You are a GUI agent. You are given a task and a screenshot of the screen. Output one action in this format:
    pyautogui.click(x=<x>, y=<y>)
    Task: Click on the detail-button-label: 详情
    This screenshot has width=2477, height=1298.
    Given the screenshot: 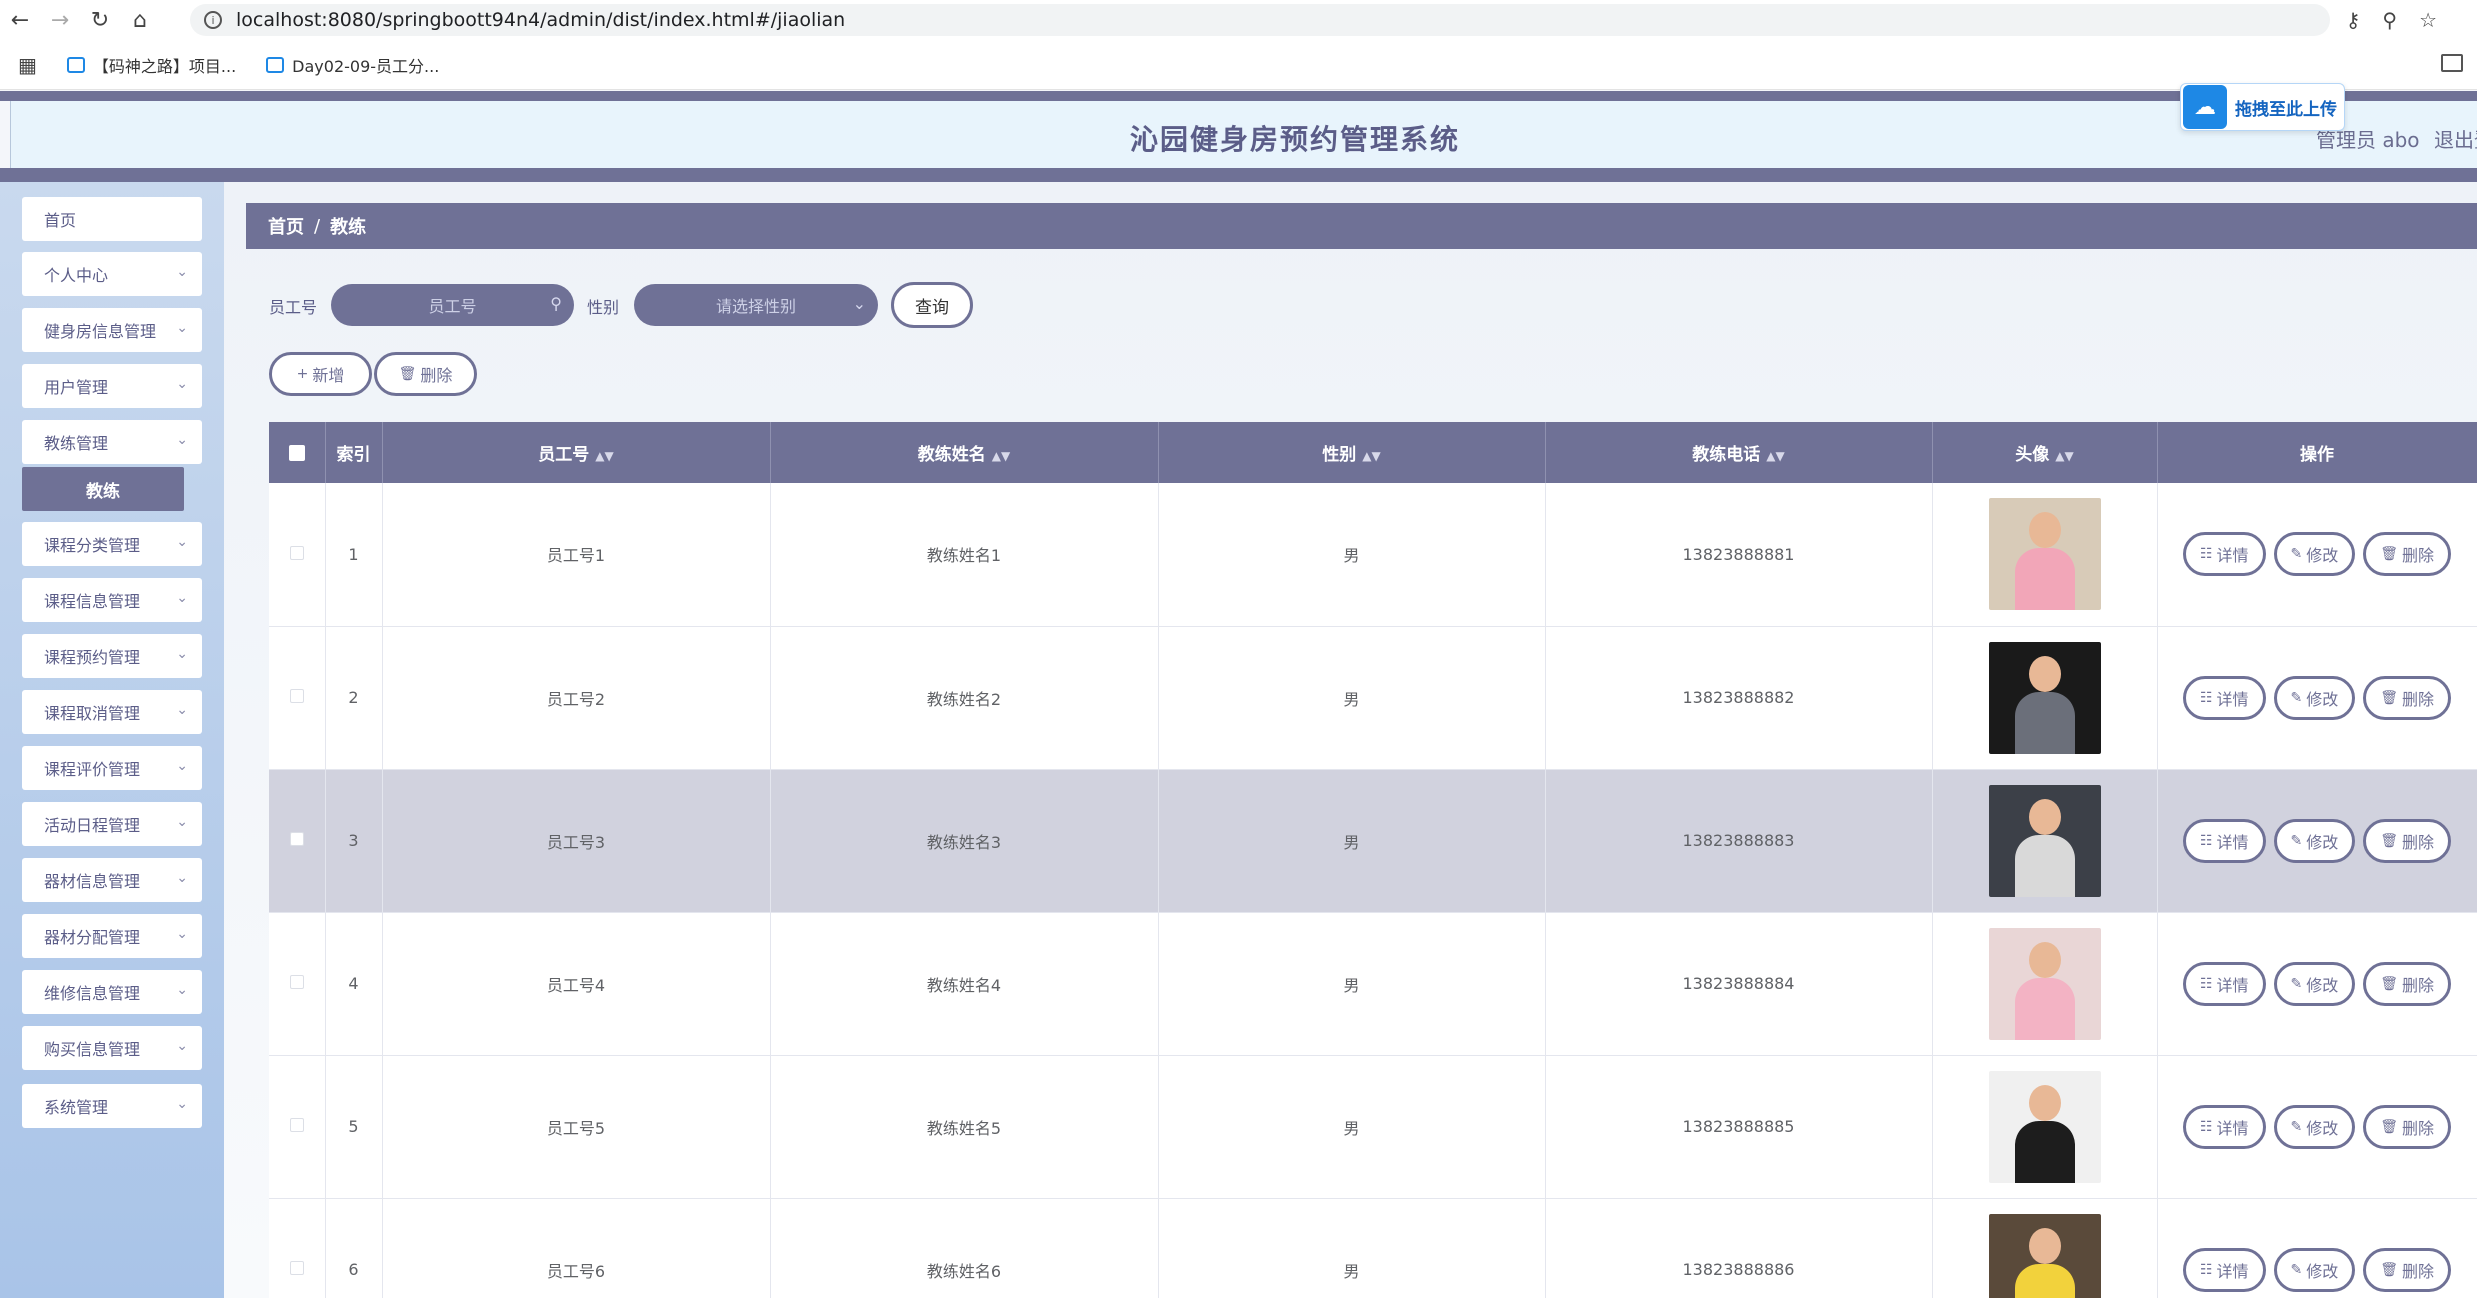 What is the action you would take?
    pyautogui.click(x=2232, y=1271)
    